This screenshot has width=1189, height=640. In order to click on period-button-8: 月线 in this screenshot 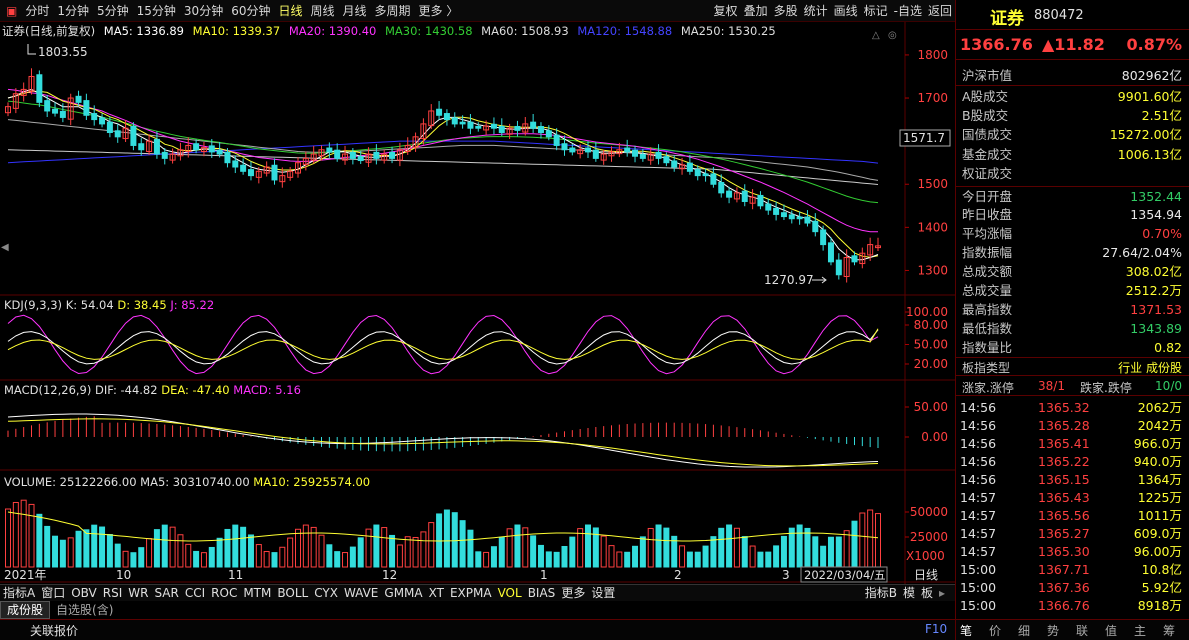, I will do `click(355, 10)`.